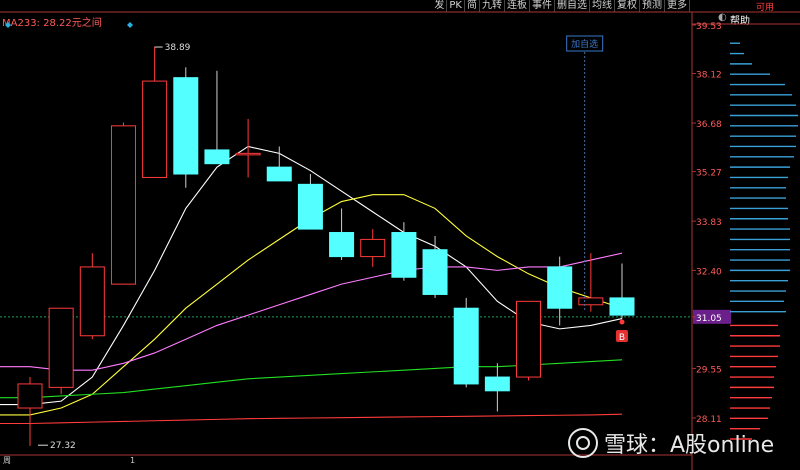  I want to click on bottom-label-0: 周, so click(7, 460).